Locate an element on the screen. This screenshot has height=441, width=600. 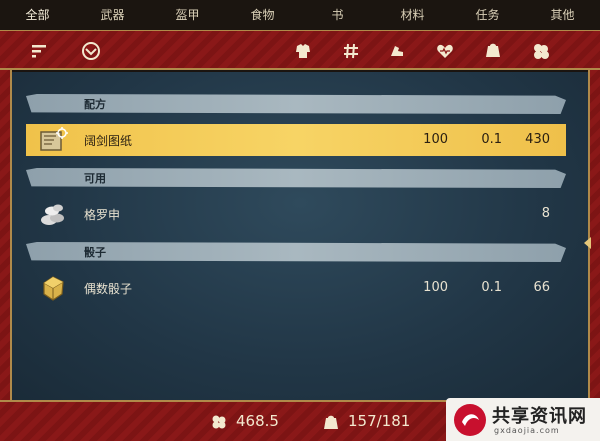
left-frame is located at coordinates (6, 235).